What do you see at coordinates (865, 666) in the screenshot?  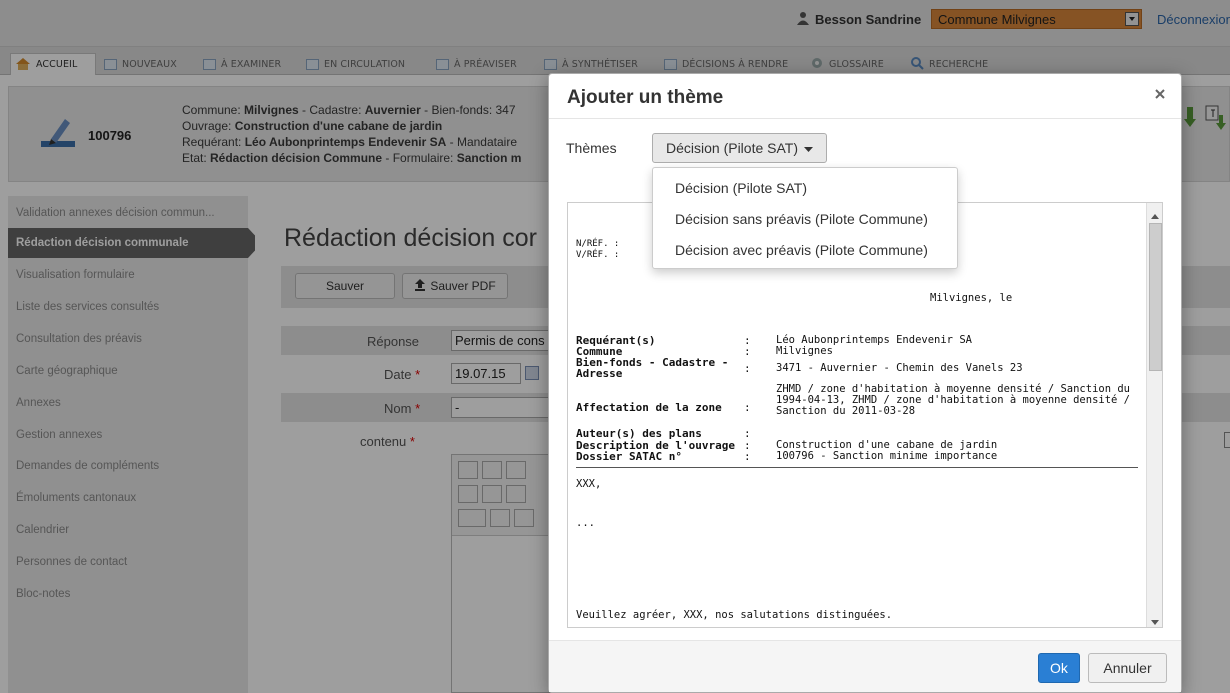 I see `dialog-footer` at bounding box center [865, 666].